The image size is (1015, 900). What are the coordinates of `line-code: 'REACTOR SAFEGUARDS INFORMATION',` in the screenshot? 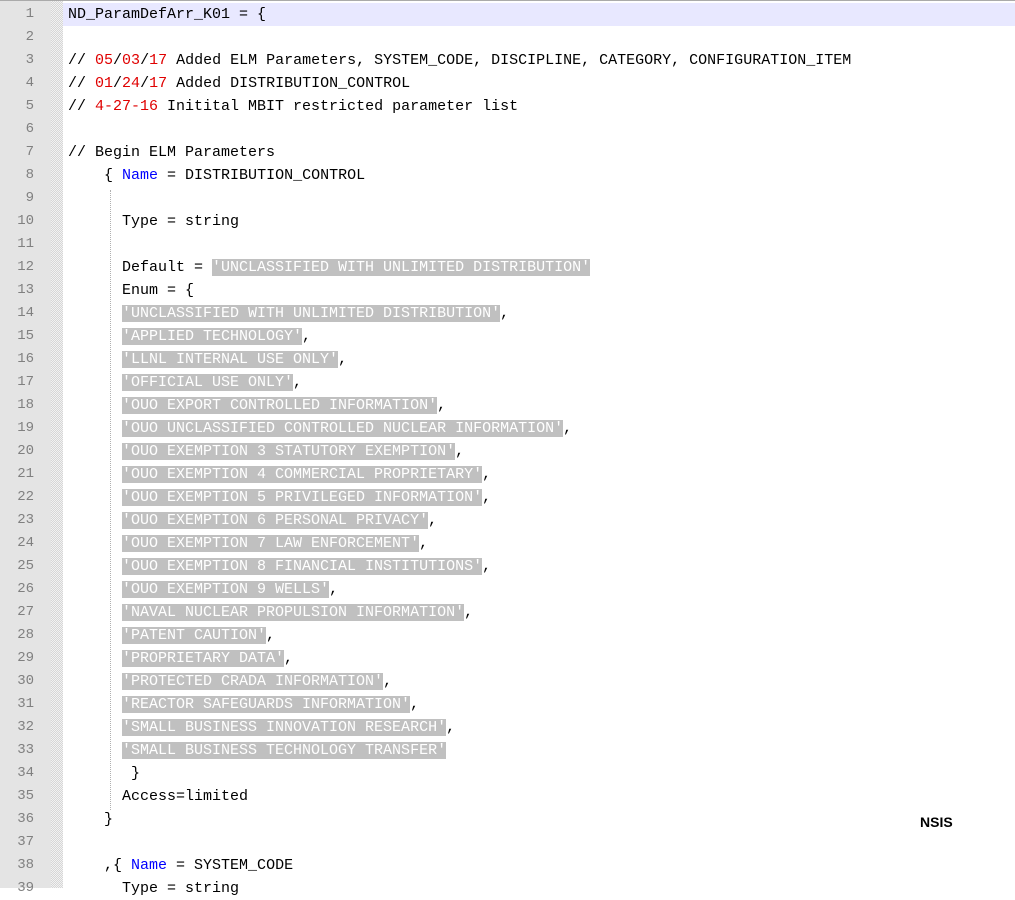 It's located at (243, 704).